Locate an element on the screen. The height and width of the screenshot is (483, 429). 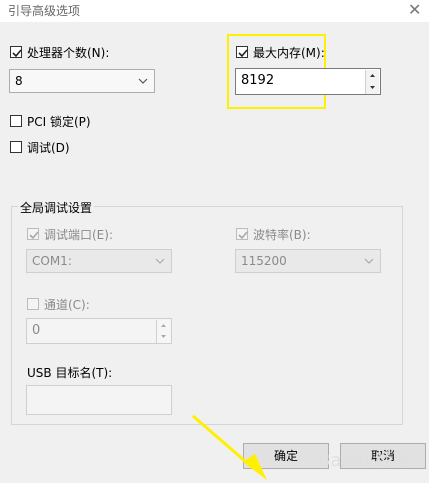
global-debug-group-label: 全局调试设置 is located at coordinates (56, 207).